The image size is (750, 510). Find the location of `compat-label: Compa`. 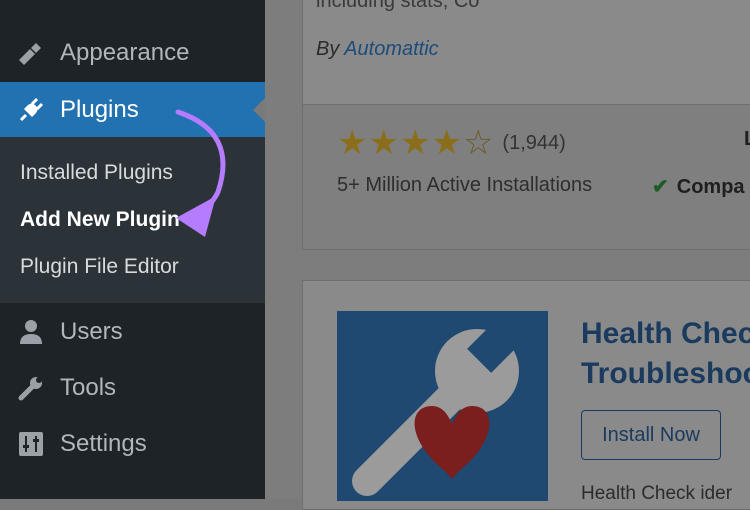

compat-label: Compa is located at coordinates (710, 187).